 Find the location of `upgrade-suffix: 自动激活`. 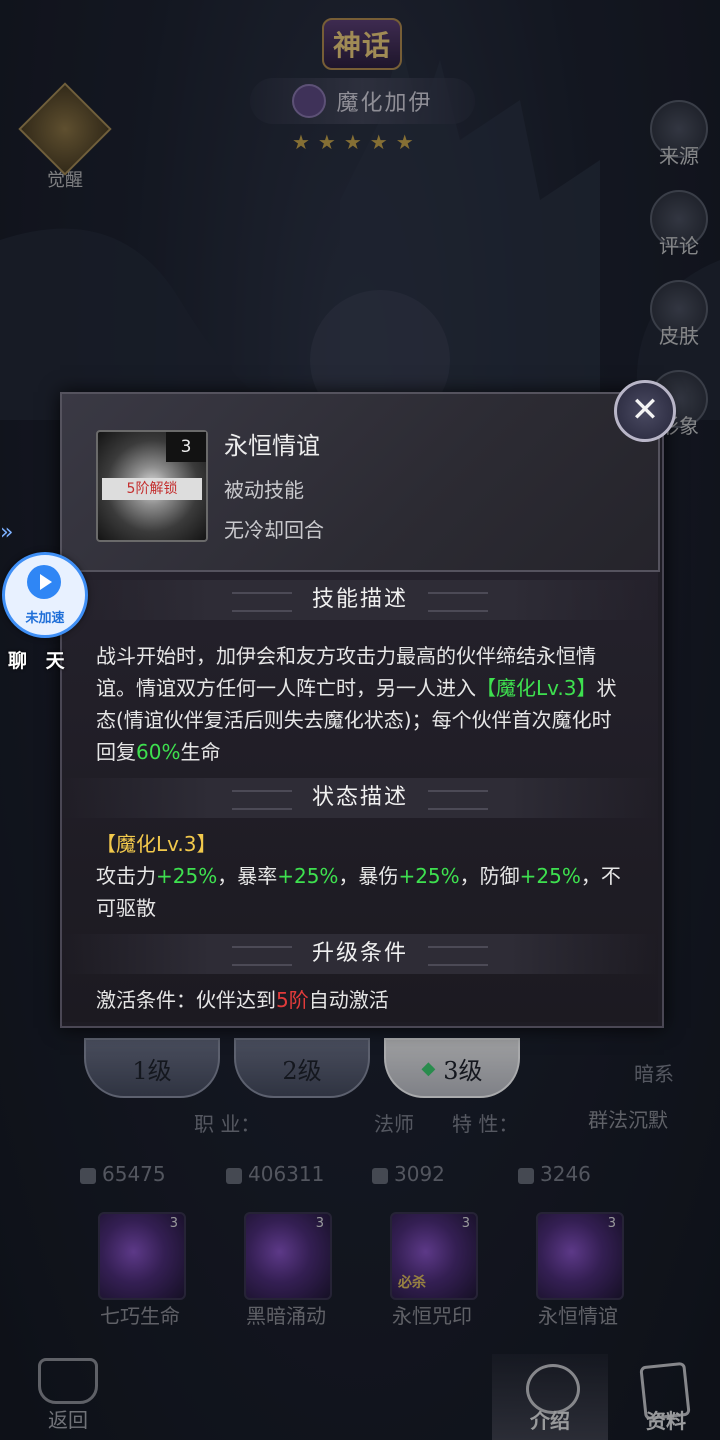

upgrade-suffix: 自动激活 is located at coordinates (348, 1000).